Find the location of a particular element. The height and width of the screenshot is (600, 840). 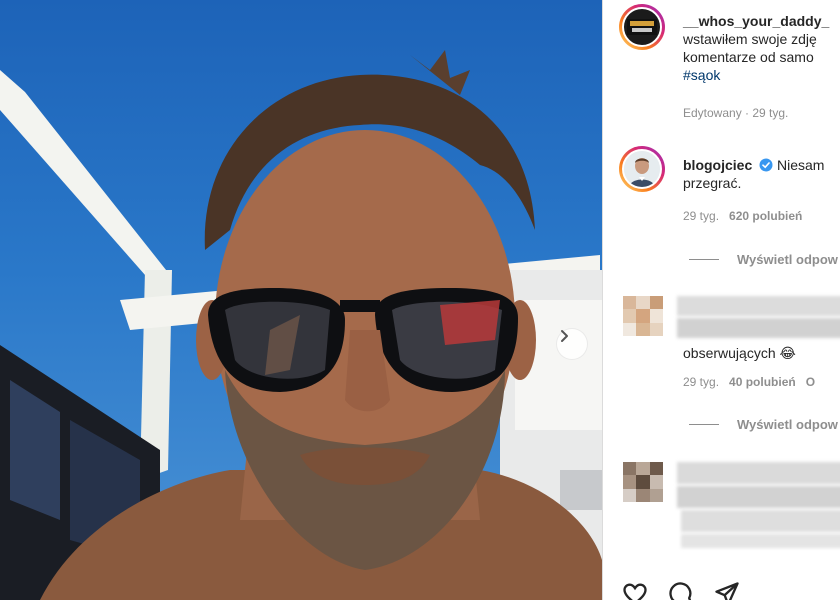

heart-icon is located at coordinates (635, 590).